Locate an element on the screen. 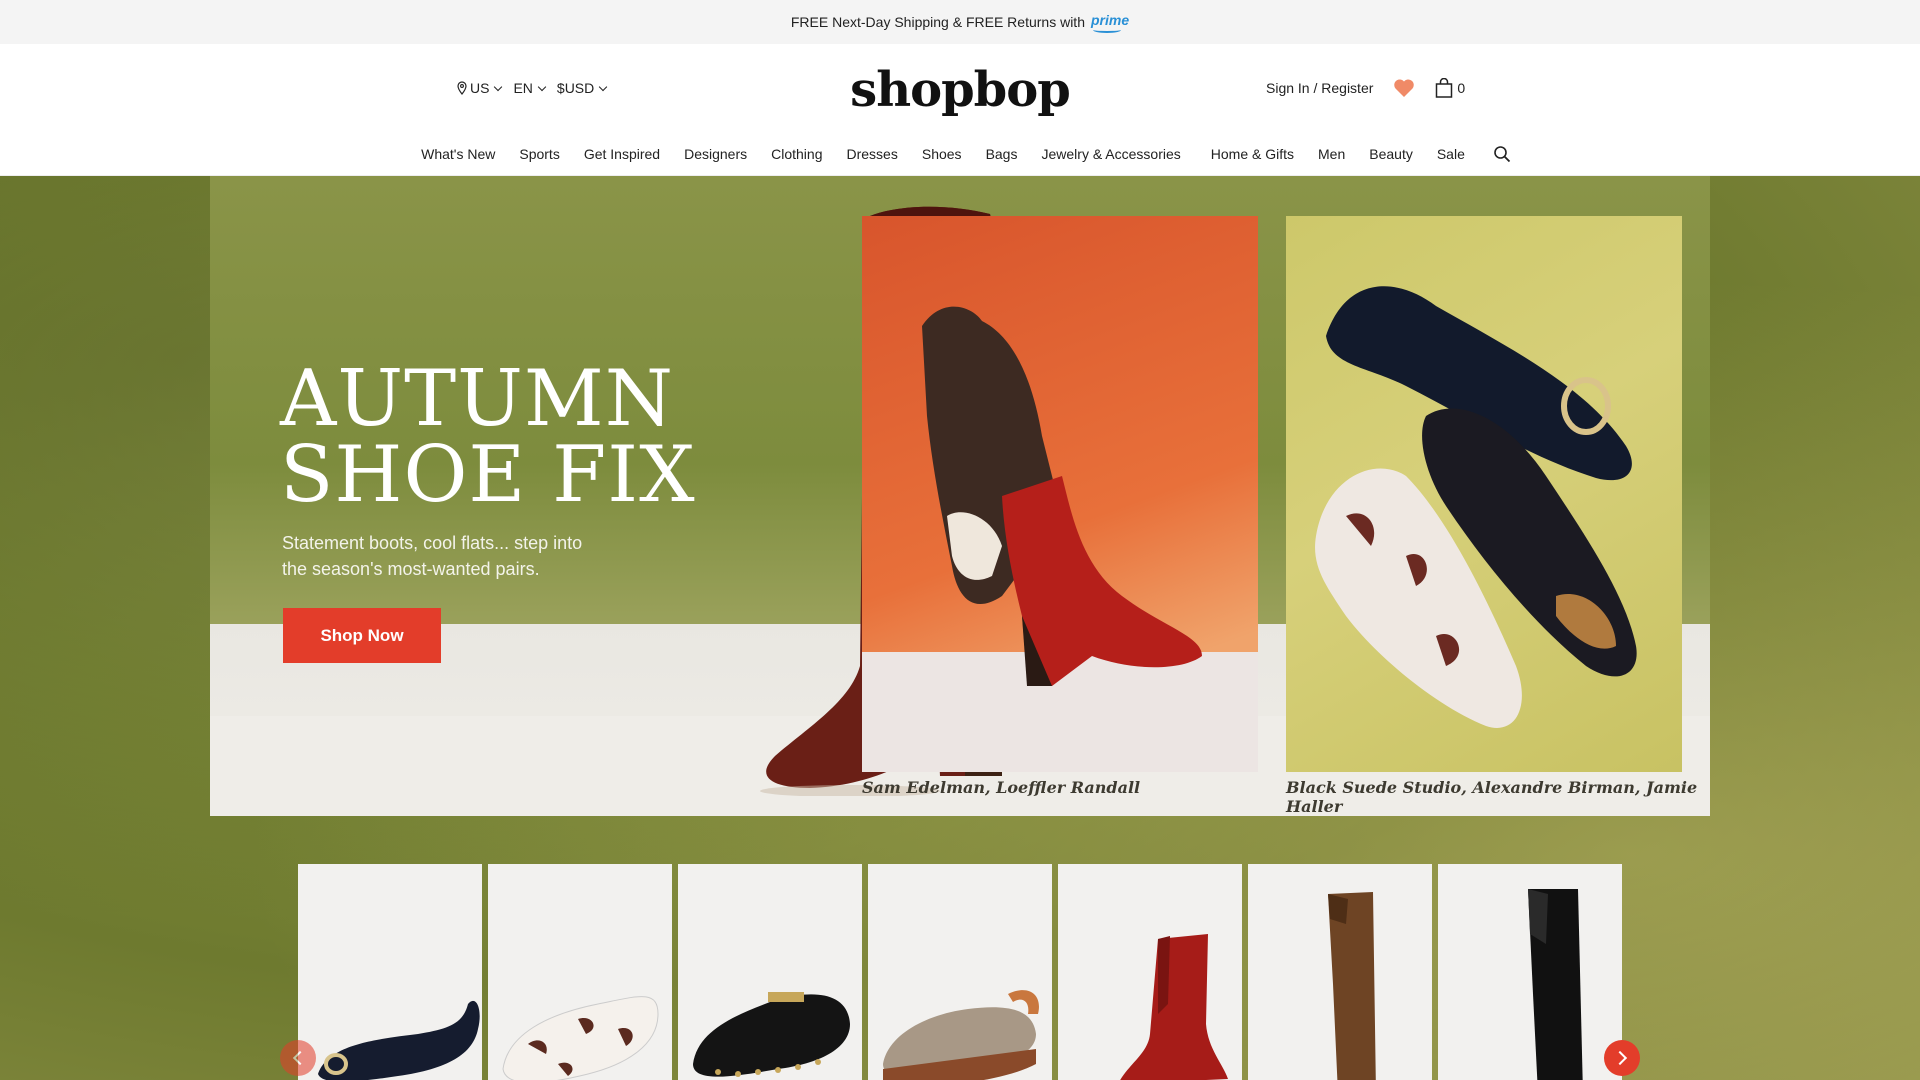 The image size is (1920, 1080). prime-smile-icon is located at coordinates (1106, 30).